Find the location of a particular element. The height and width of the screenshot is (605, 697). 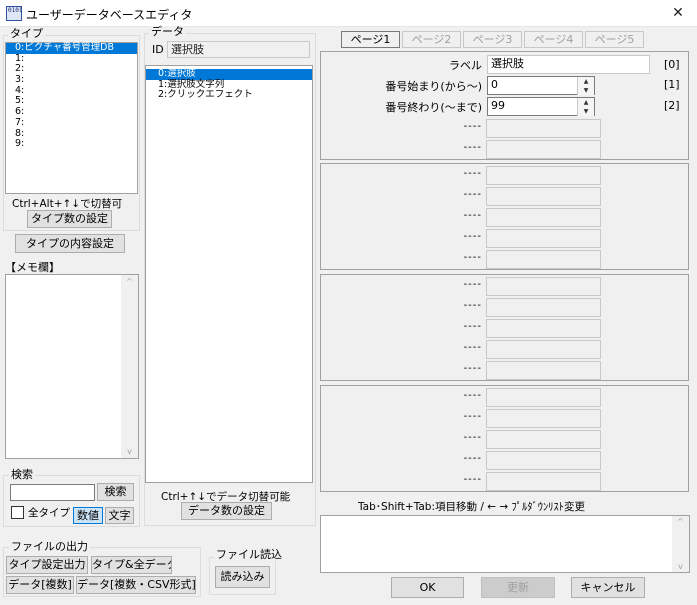

id-label: ID is located at coordinates (158, 49).